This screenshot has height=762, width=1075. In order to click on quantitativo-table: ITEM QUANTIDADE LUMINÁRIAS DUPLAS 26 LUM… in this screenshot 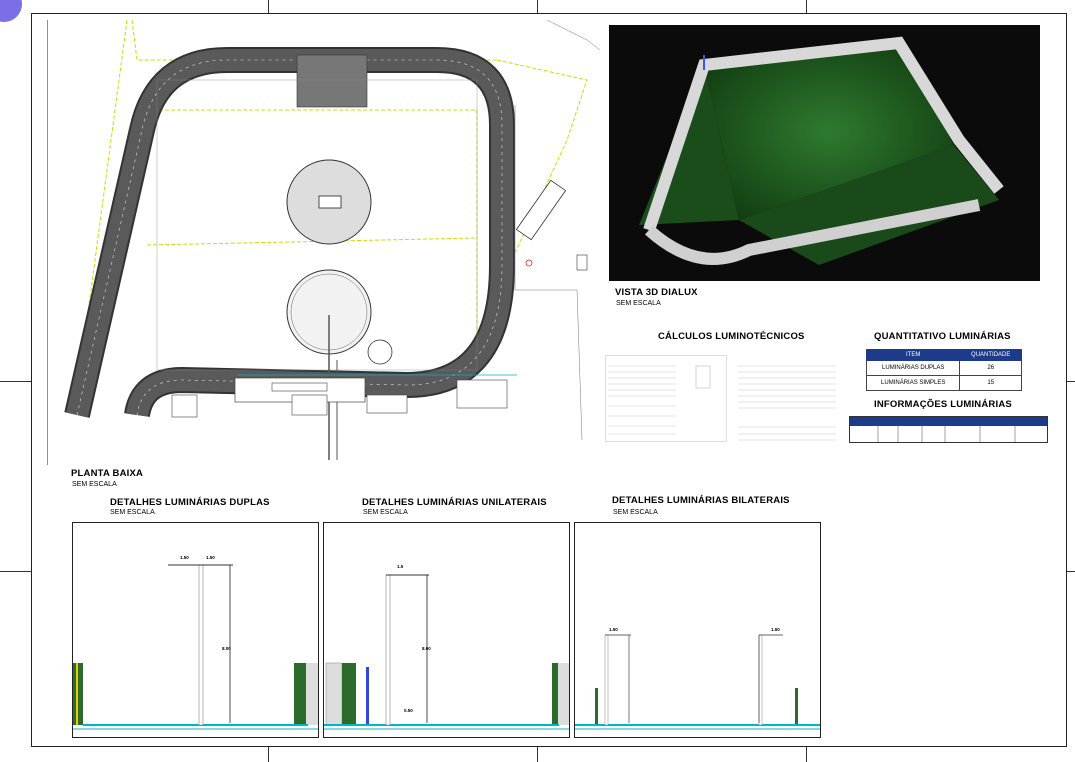, I will do `click(943, 370)`.